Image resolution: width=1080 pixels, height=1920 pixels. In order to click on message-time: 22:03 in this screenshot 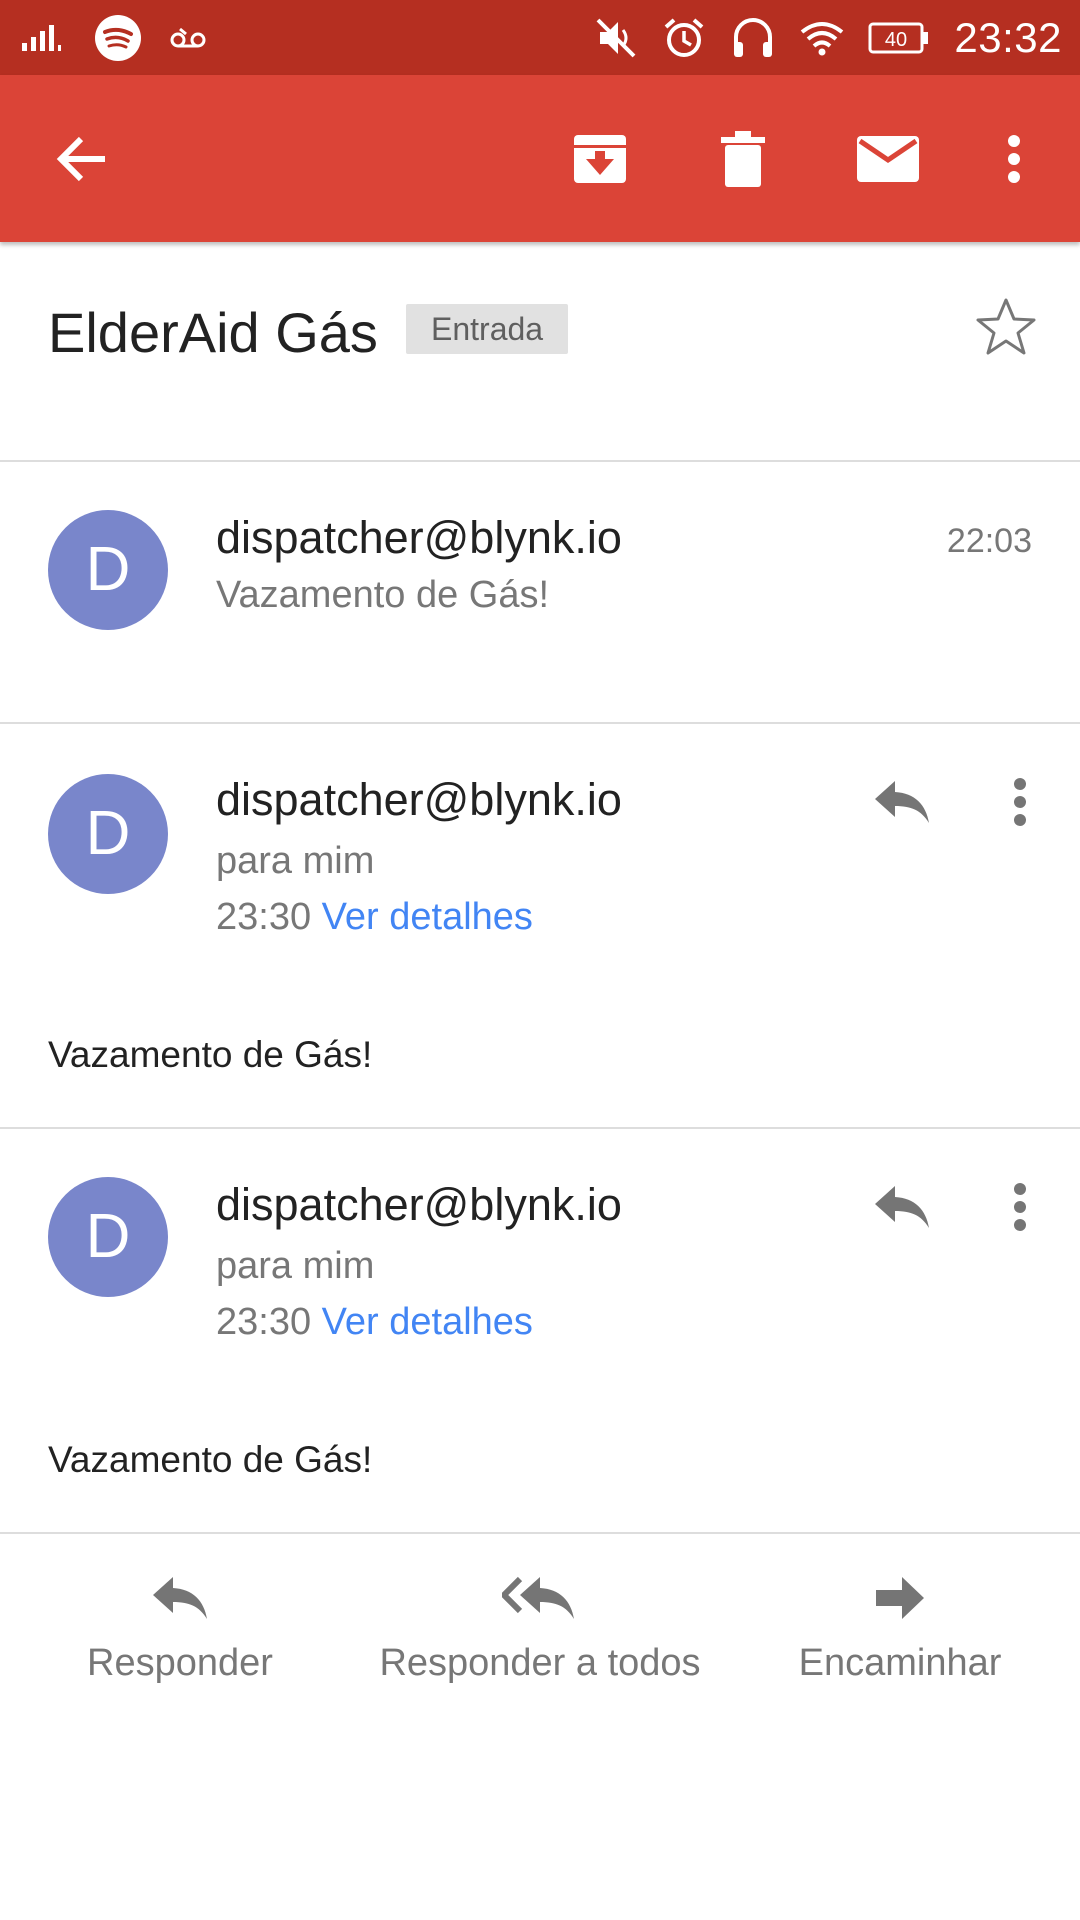, I will do `click(989, 541)`.